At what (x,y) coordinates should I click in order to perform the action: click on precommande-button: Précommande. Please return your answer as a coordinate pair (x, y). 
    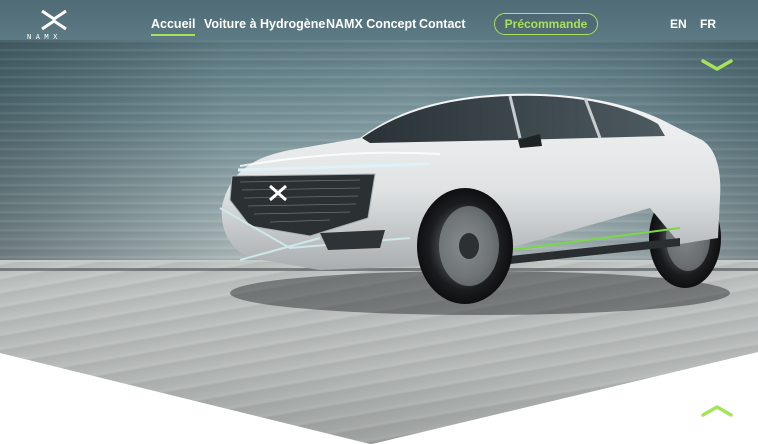
    Looking at the image, I should click on (546, 24).